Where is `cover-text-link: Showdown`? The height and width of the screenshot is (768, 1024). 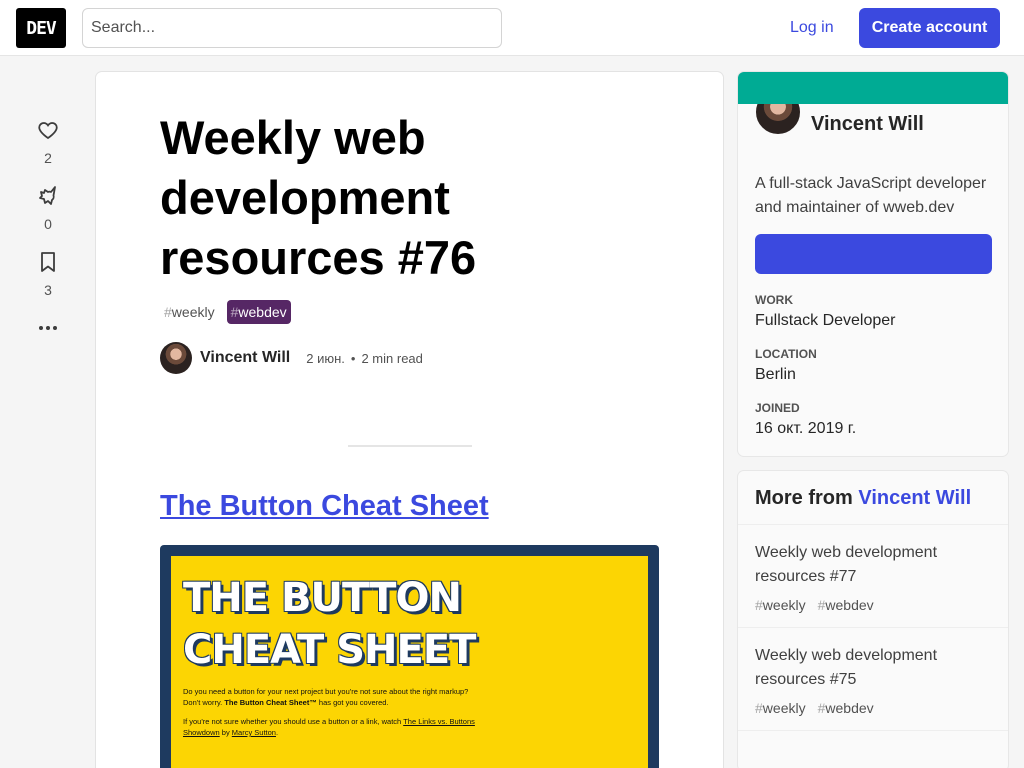 cover-text-link: Showdown is located at coordinates (201, 732).